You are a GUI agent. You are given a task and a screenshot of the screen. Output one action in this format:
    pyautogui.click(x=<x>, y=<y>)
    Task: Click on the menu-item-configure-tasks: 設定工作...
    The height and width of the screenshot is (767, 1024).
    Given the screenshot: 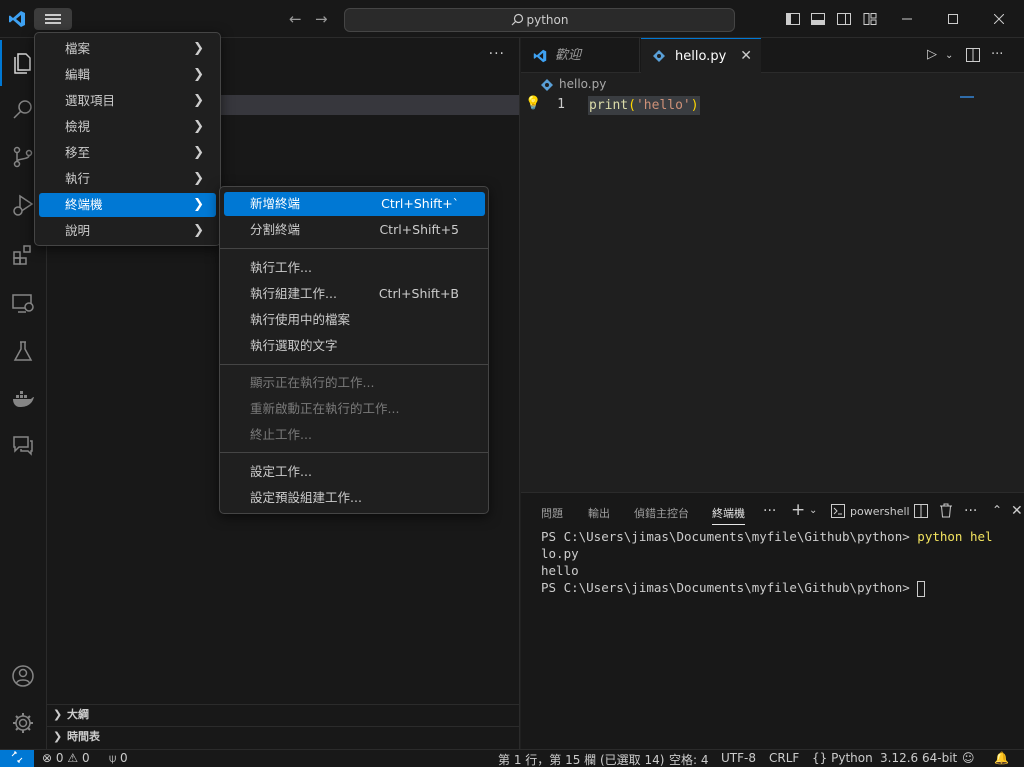 What is the action you would take?
    pyautogui.click(x=354, y=472)
    